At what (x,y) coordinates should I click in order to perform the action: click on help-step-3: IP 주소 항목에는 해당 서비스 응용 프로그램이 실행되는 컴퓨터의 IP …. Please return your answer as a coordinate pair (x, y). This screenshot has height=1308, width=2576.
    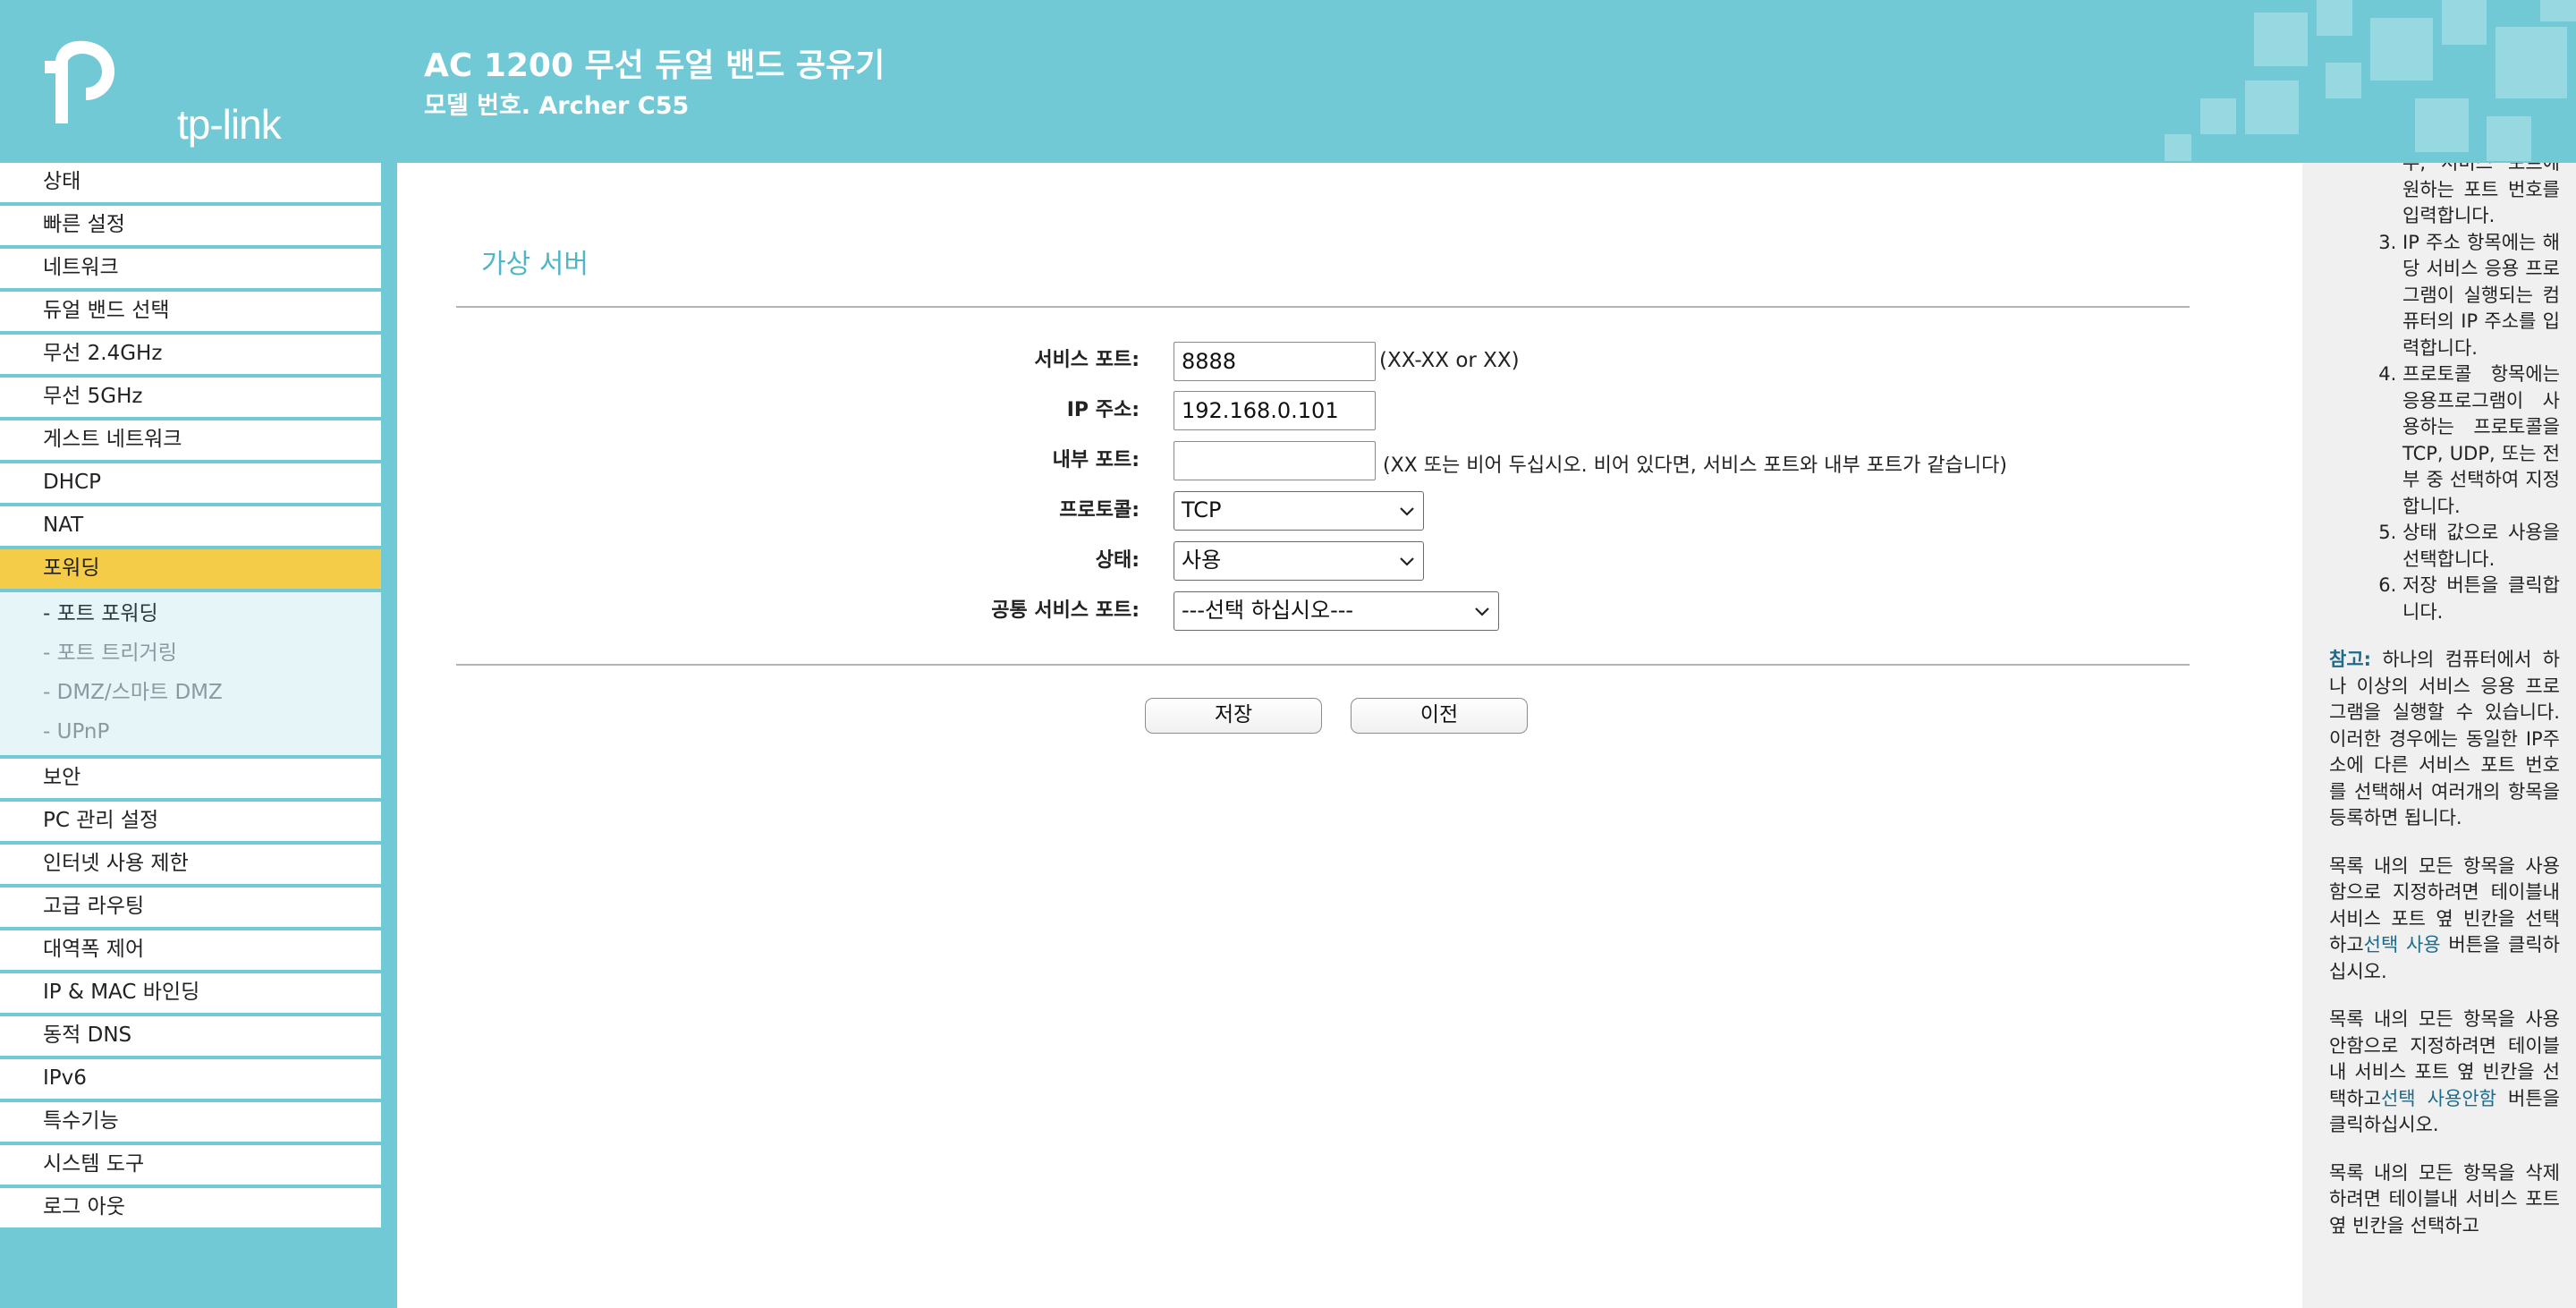
    Looking at the image, I should click on (2481, 296).